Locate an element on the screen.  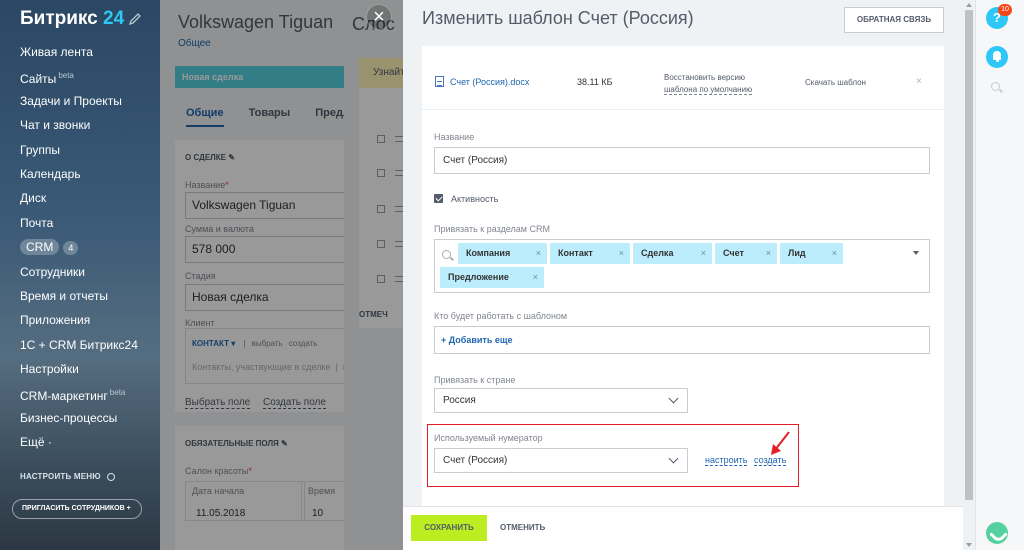
configure-menu-label: НАСТРОИТЬ МЕНЮ is located at coordinates (60, 476).